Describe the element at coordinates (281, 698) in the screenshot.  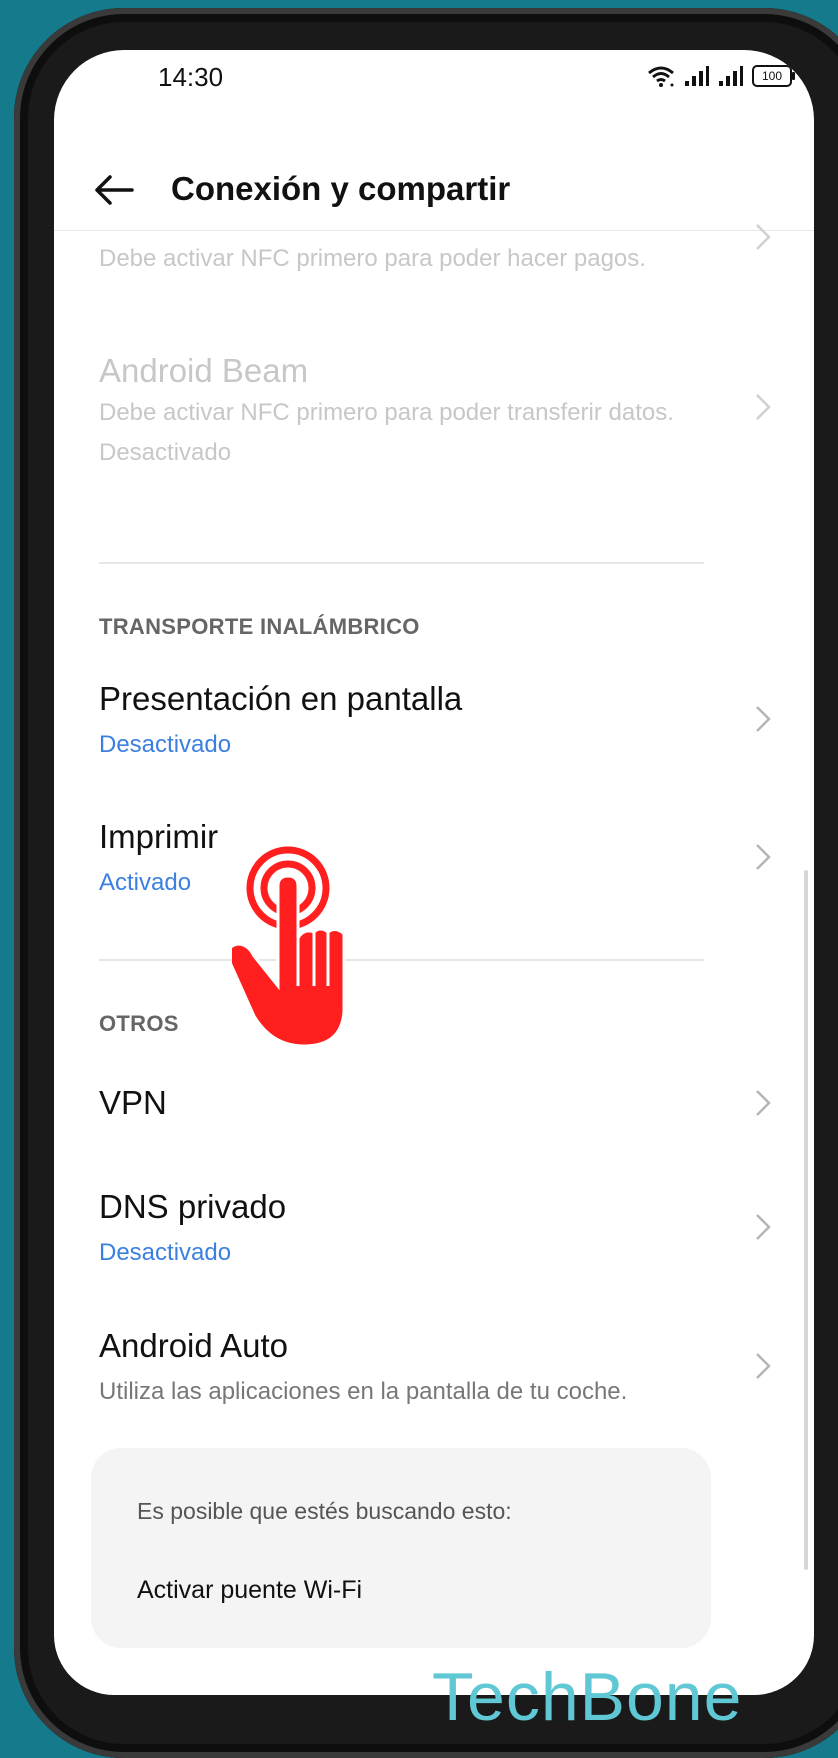
I see `screencast-title: Presentación en pantalla` at that location.